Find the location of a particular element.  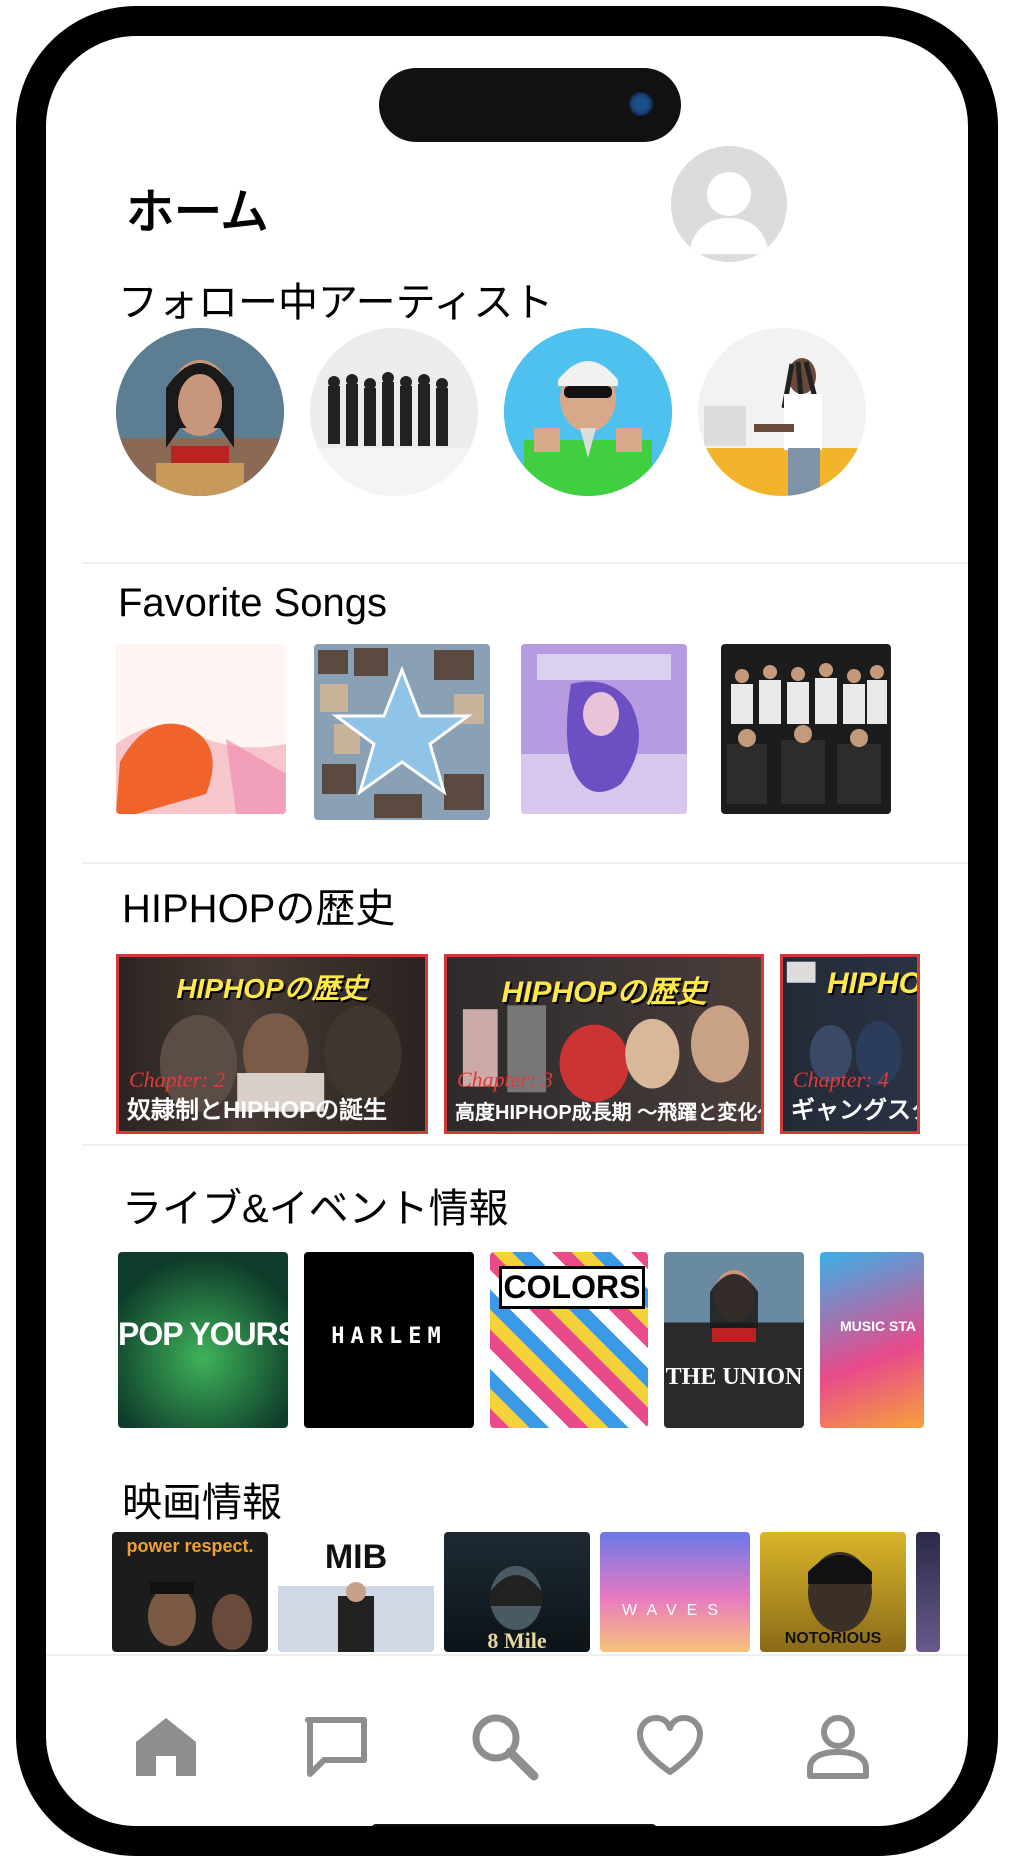

history-video-chapter: Chapter: 3 is located at coordinates (505, 1079).